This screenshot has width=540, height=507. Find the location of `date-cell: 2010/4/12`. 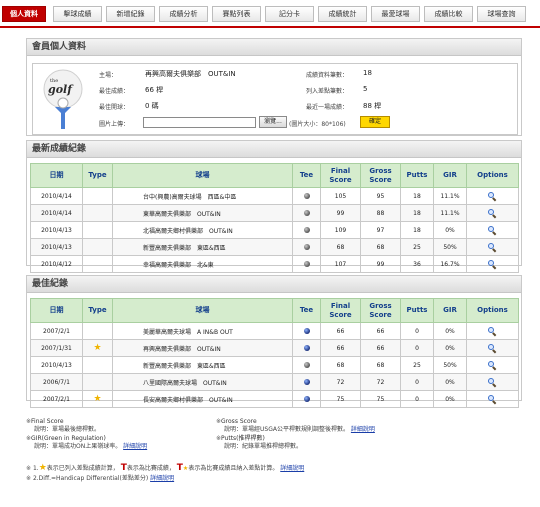

date-cell: 2010/4/12 is located at coordinates (56, 264).